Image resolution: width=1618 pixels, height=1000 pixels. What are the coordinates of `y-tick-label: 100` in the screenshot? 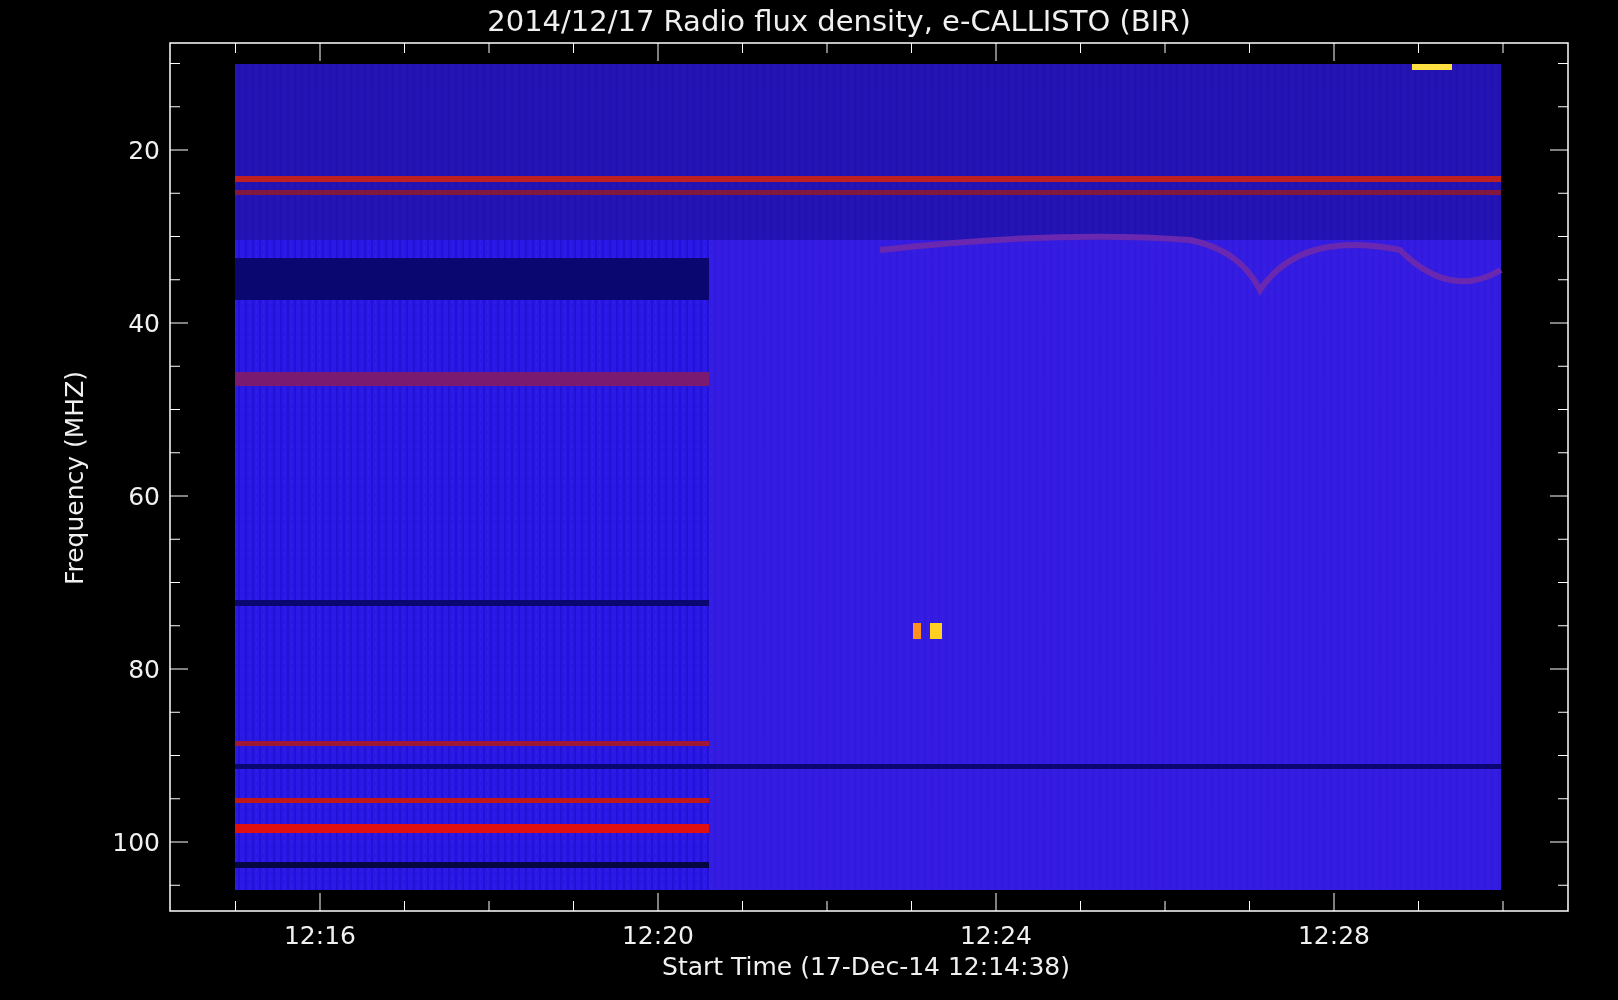 It's located at (136, 842).